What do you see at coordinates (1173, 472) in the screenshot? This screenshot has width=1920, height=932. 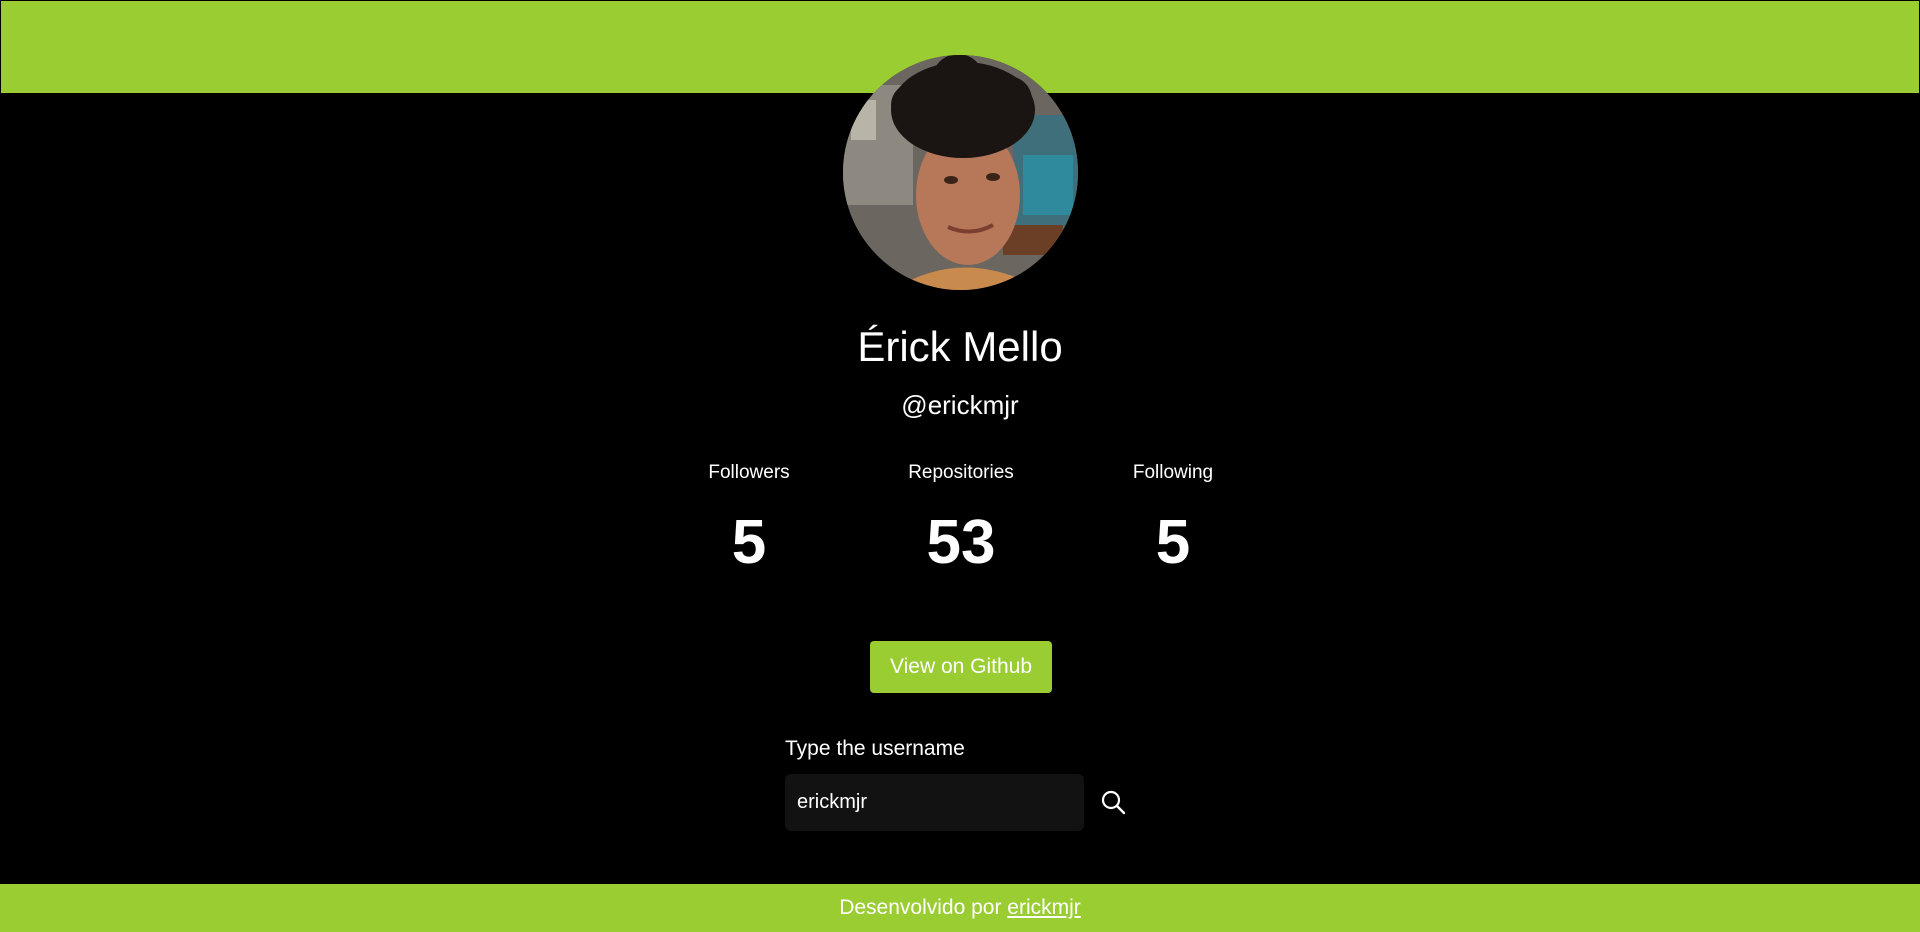 I see `following-label: Following` at bounding box center [1173, 472].